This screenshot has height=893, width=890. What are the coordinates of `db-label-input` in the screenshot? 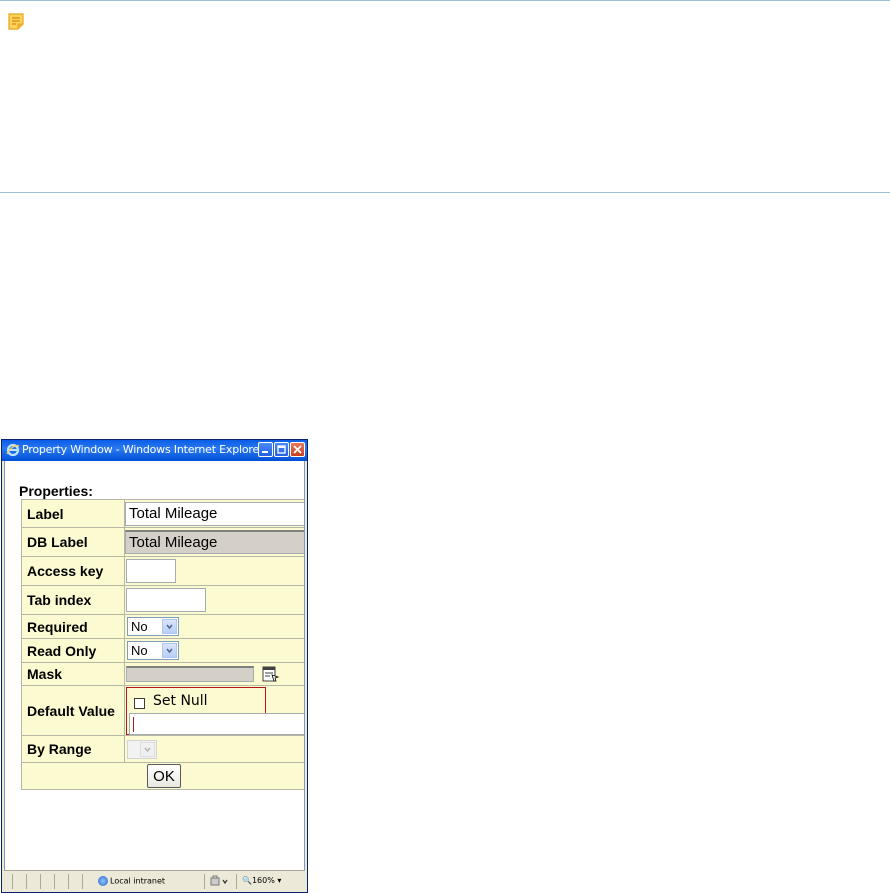 It's located at (214, 542).